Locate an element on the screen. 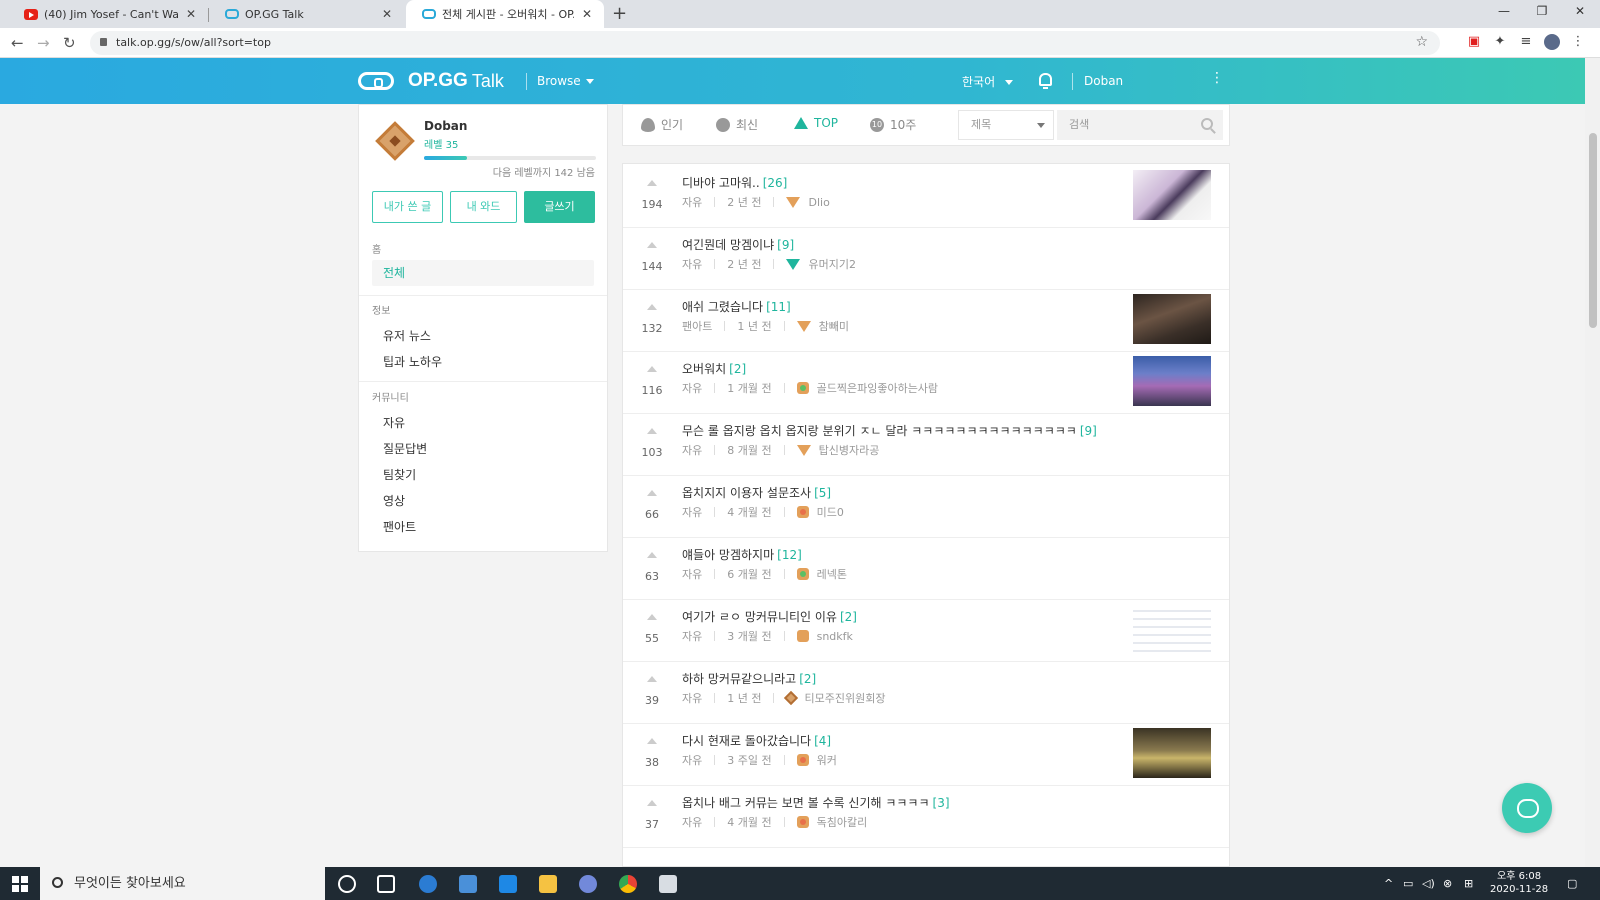 The image size is (1600, 900). post-title: 다시 현재로 돌아갔습니다 [4] is located at coordinates (756, 740).